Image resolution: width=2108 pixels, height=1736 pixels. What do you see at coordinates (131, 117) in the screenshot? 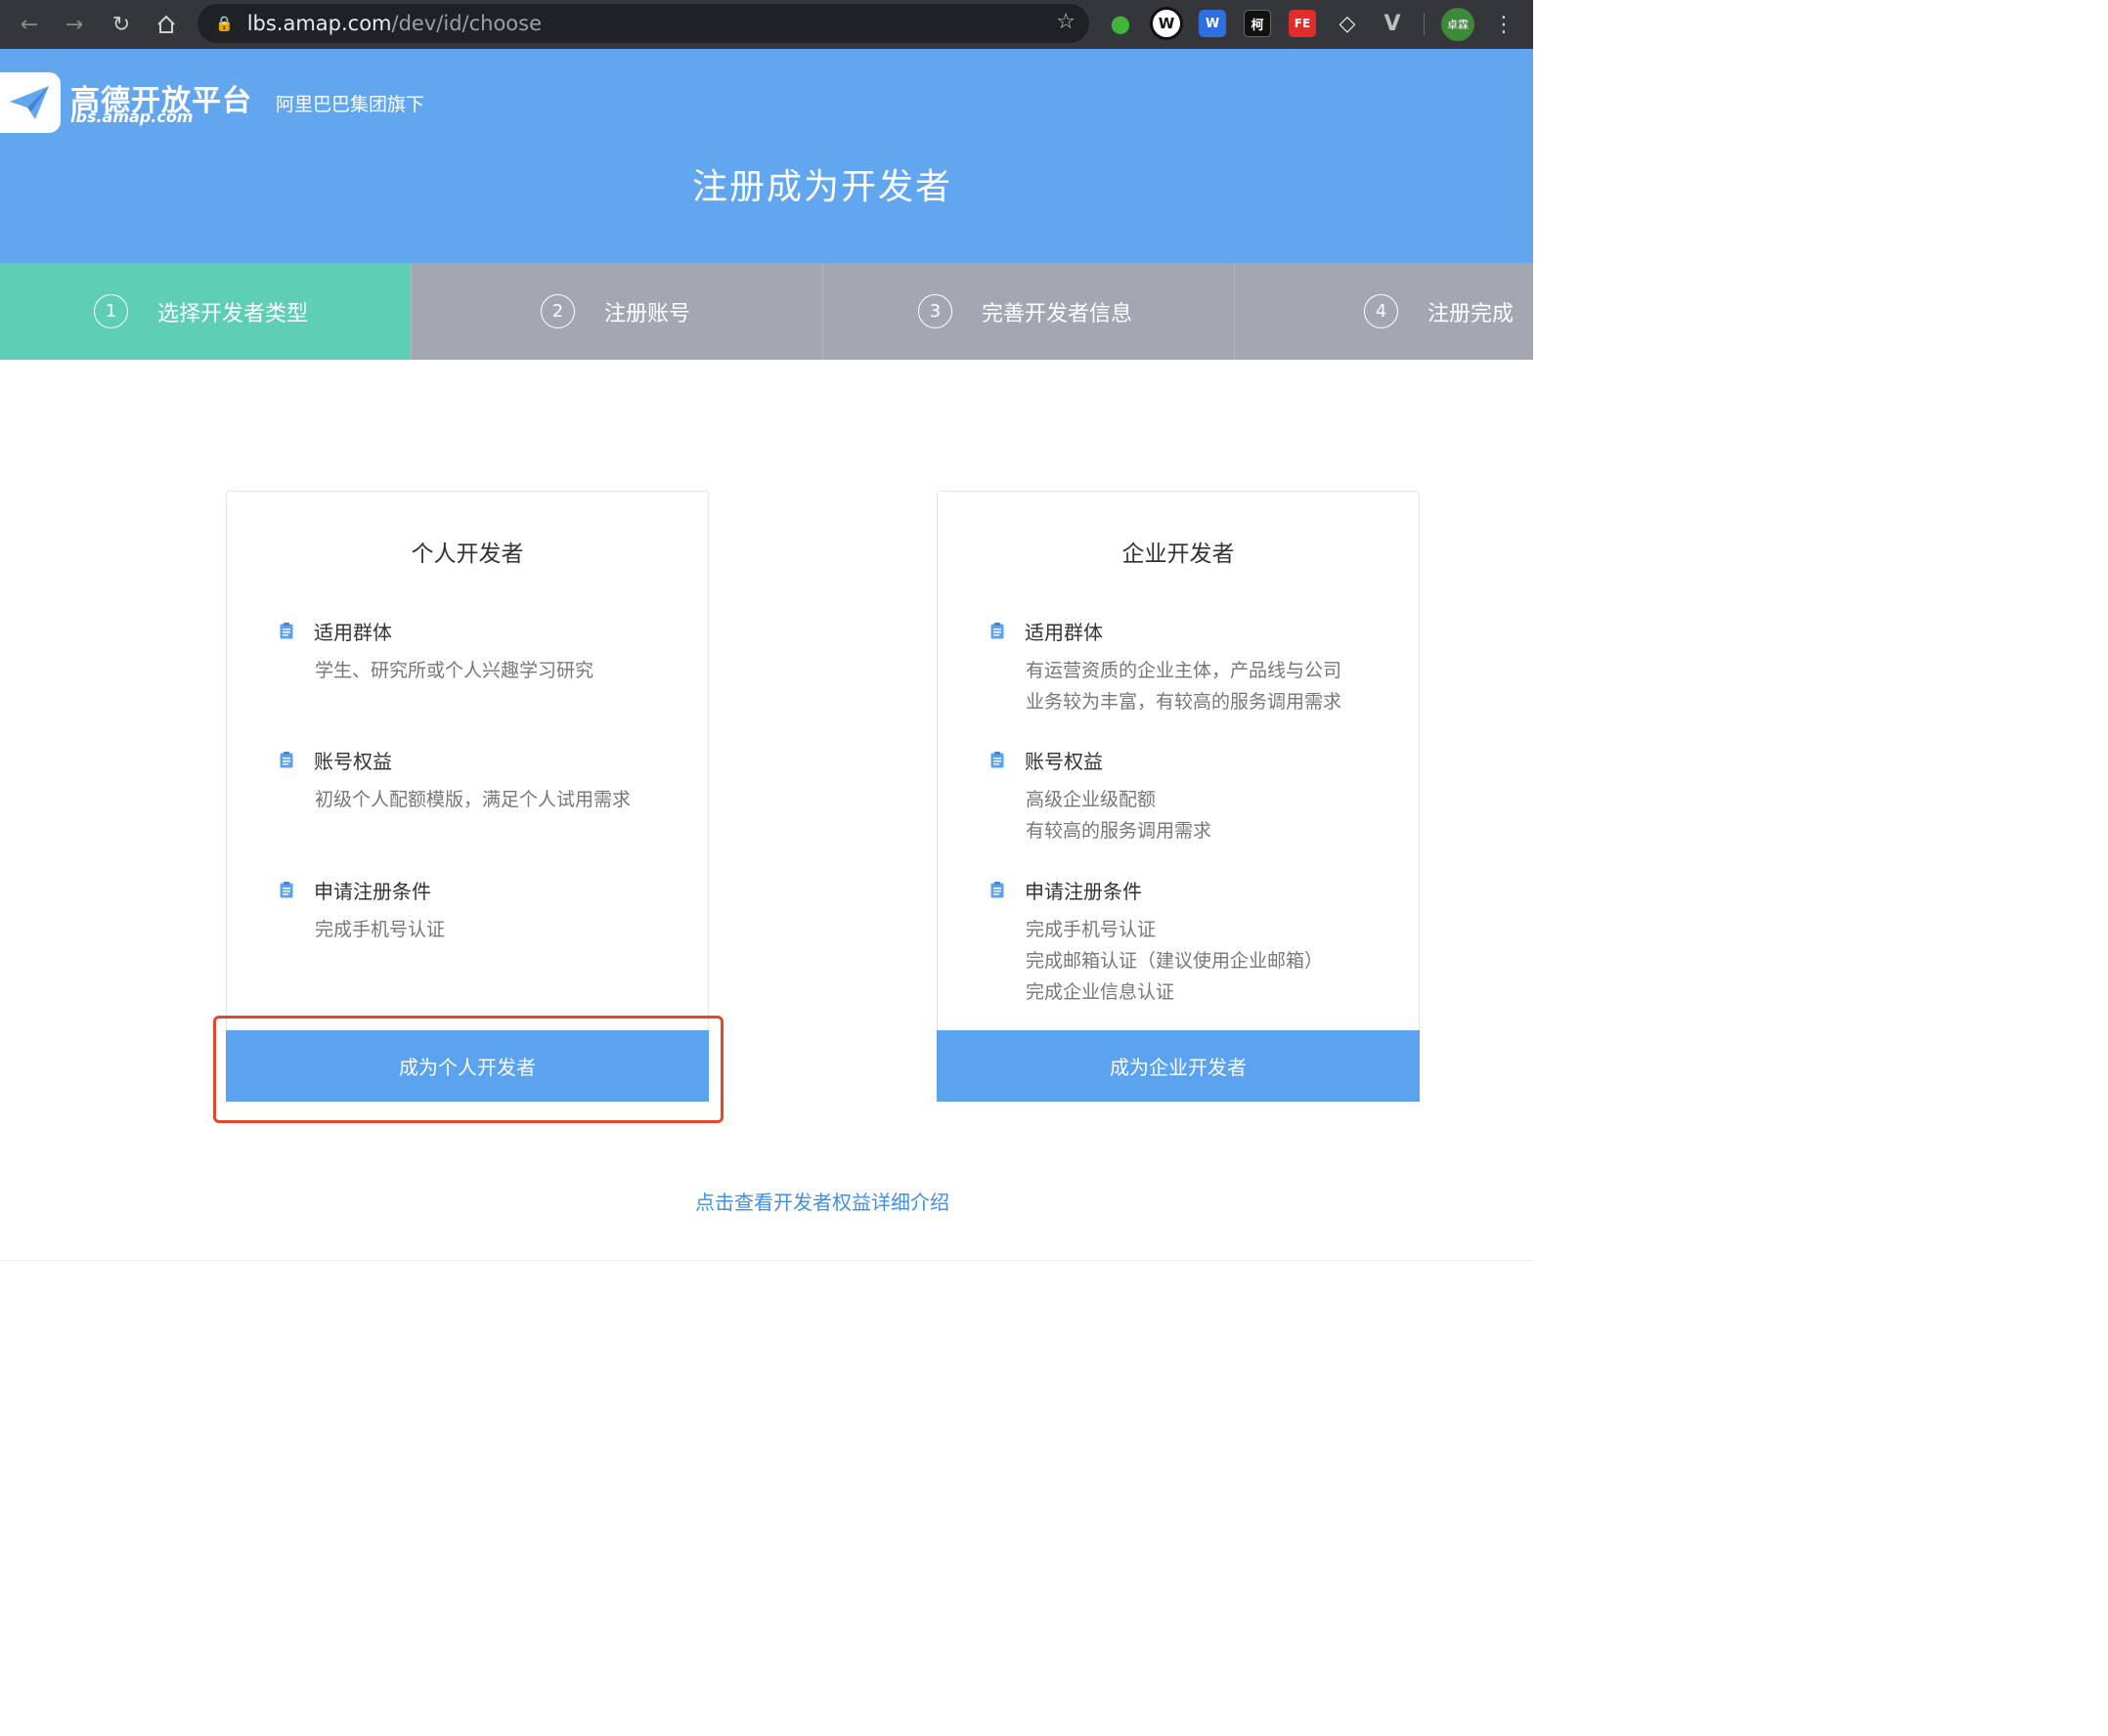
I see `logo-subtext: lbs.amap.com` at bounding box center [131, 117].